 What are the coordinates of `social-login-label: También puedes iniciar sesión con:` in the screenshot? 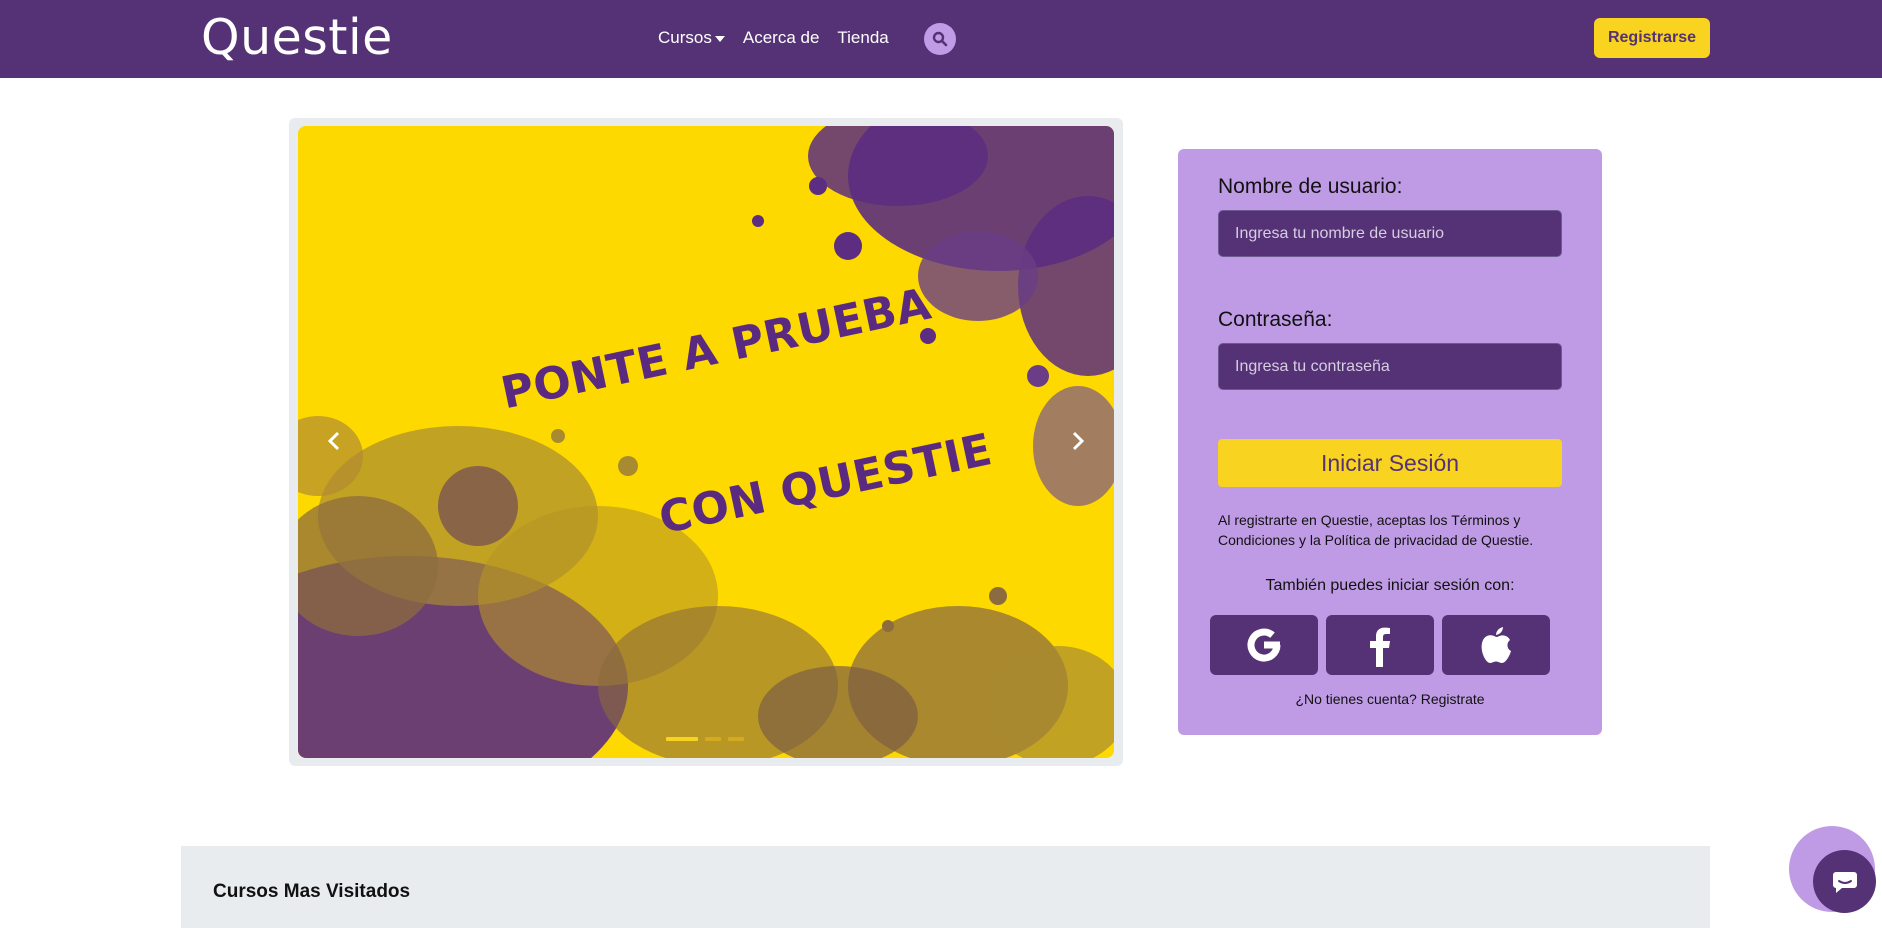 It's located at (1390, 585).